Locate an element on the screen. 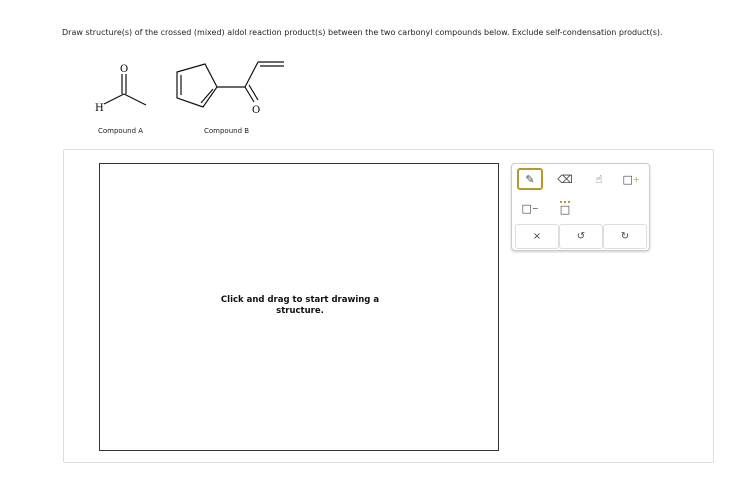  atom-o-b: O is located at coordinates (256, 110).